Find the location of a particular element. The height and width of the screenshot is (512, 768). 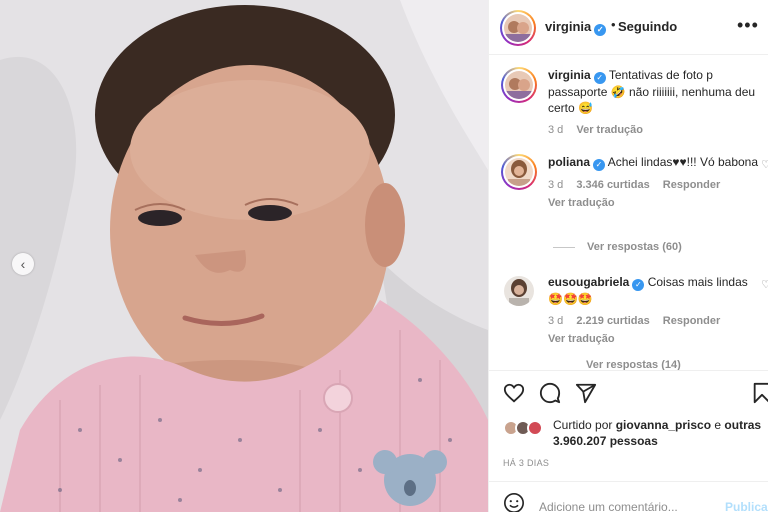

liked-by-user-link: giovanna_prisco is located at coordinates (663, 425).